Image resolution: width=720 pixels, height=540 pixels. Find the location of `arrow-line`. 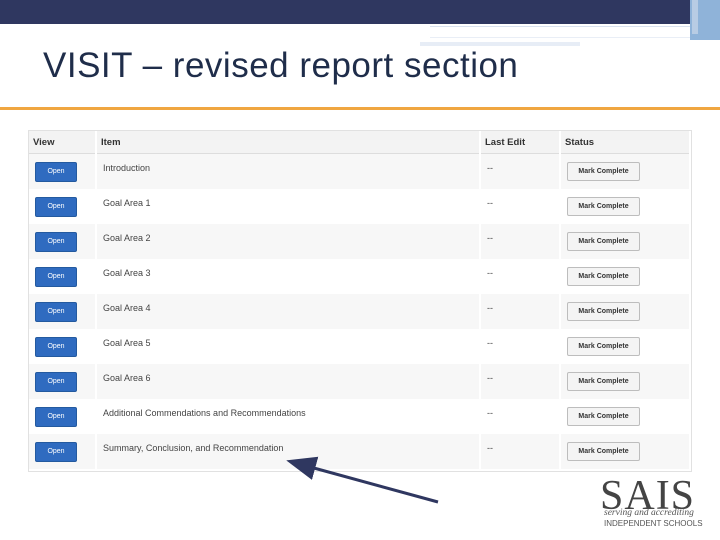

arrow-line is located at coordinates (362, 480).